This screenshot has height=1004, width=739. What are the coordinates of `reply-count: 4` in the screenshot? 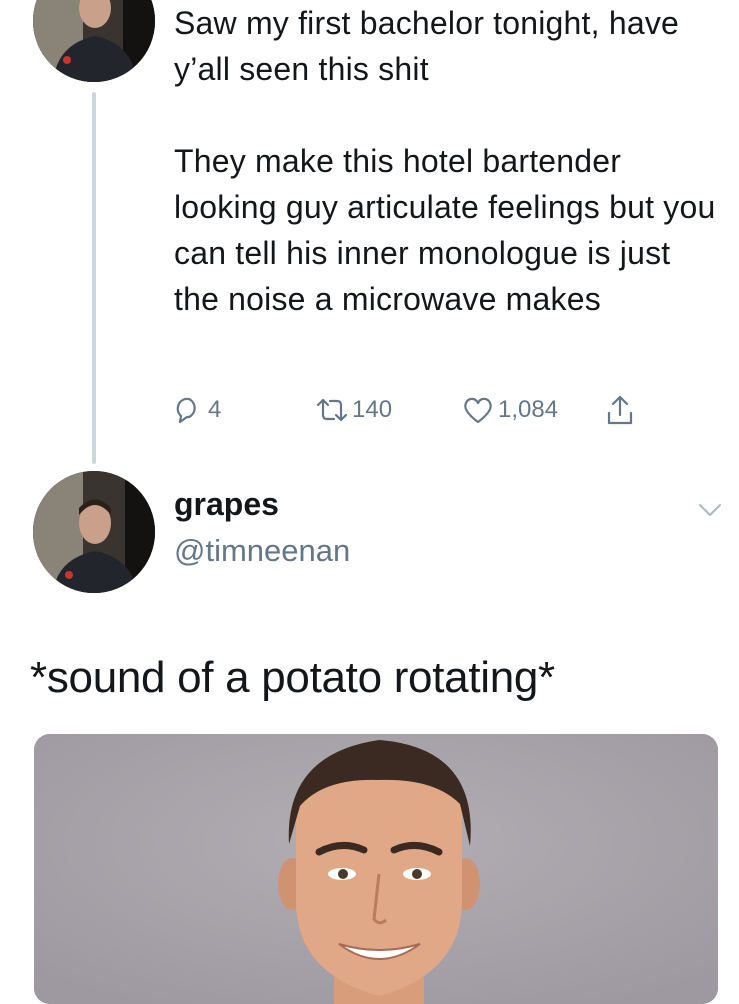 It's located at (215, 409).